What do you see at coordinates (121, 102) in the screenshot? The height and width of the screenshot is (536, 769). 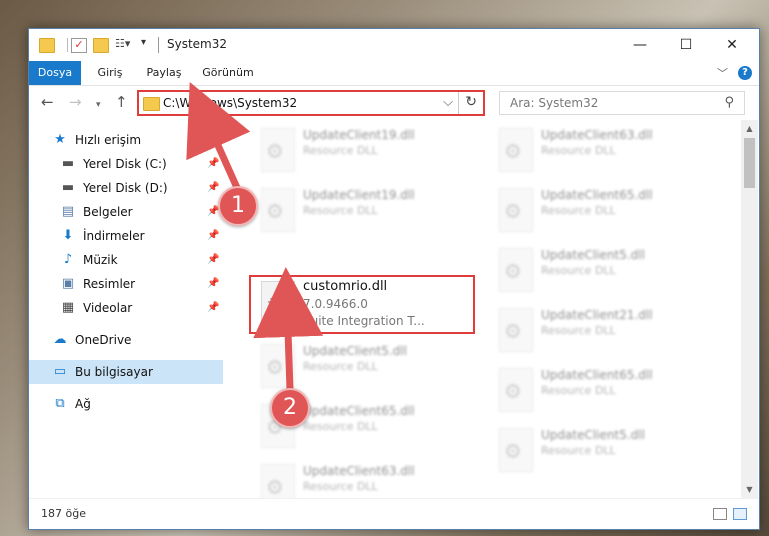 I see `up-arrow-icon: ↑` at bounding box center [121, 102].